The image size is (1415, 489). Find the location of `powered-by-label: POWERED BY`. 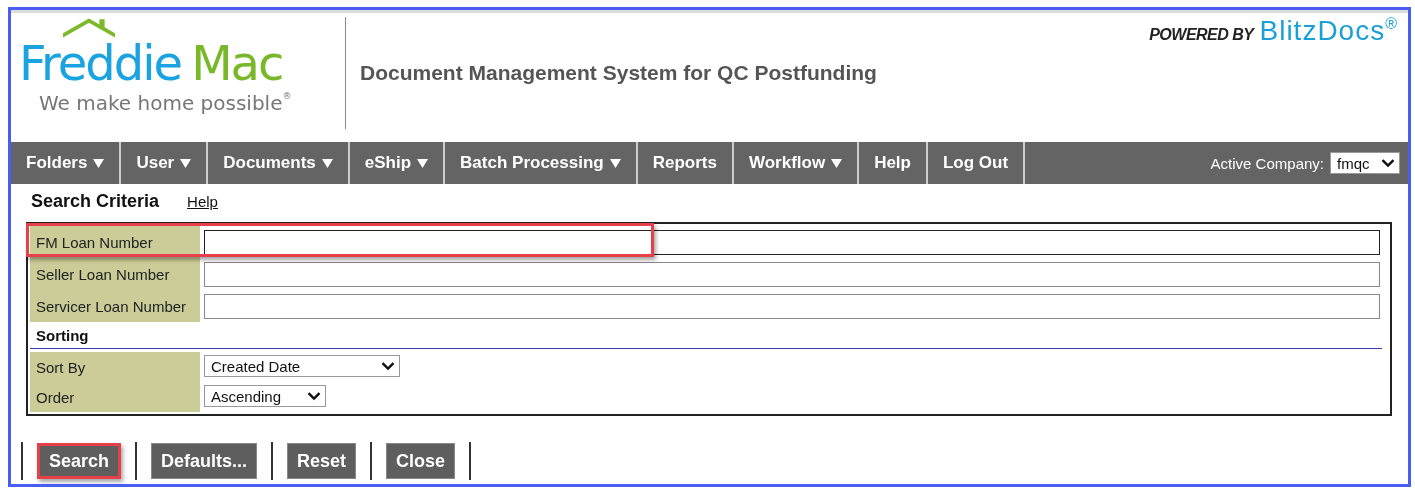

powered-by-label: POWERED BY is located at coordinates (1201, 35).